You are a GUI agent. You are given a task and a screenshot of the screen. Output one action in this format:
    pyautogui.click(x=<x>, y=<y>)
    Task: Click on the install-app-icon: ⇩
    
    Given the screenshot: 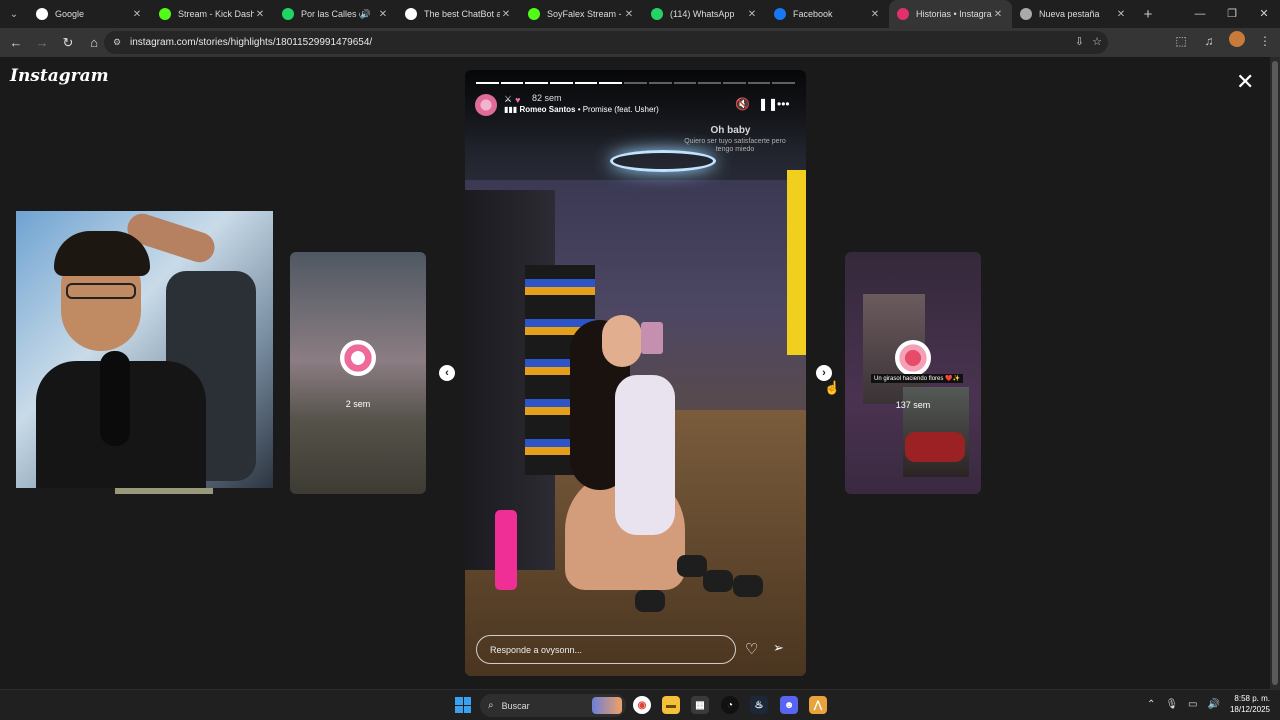 What is the action you would take?
    pyautogui.click(x=1079, y=41)
    